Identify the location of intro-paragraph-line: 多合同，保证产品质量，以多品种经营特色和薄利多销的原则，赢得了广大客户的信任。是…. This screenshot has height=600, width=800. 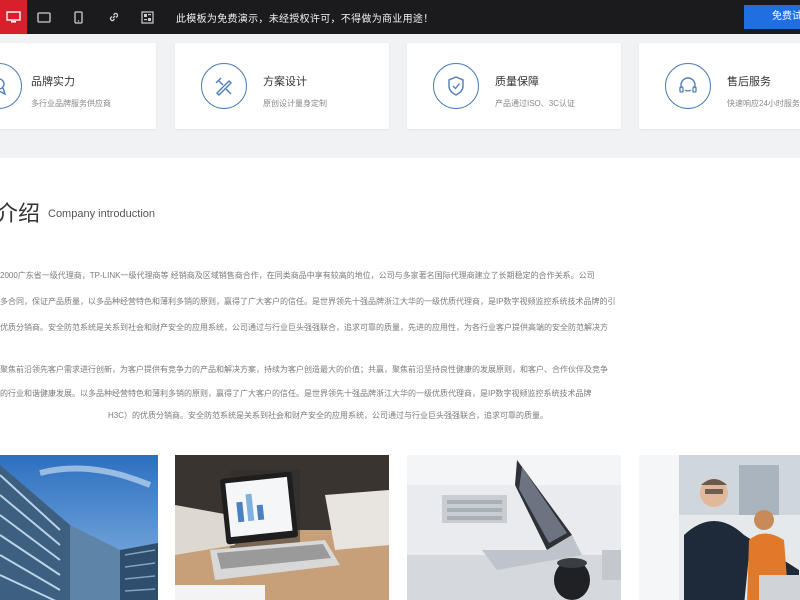
(308, 301).